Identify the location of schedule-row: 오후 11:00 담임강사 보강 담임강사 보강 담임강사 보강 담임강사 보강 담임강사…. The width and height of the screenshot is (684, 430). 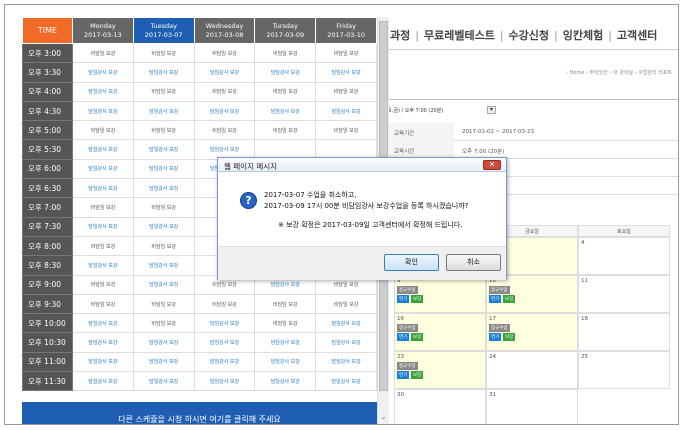
(199, 362).